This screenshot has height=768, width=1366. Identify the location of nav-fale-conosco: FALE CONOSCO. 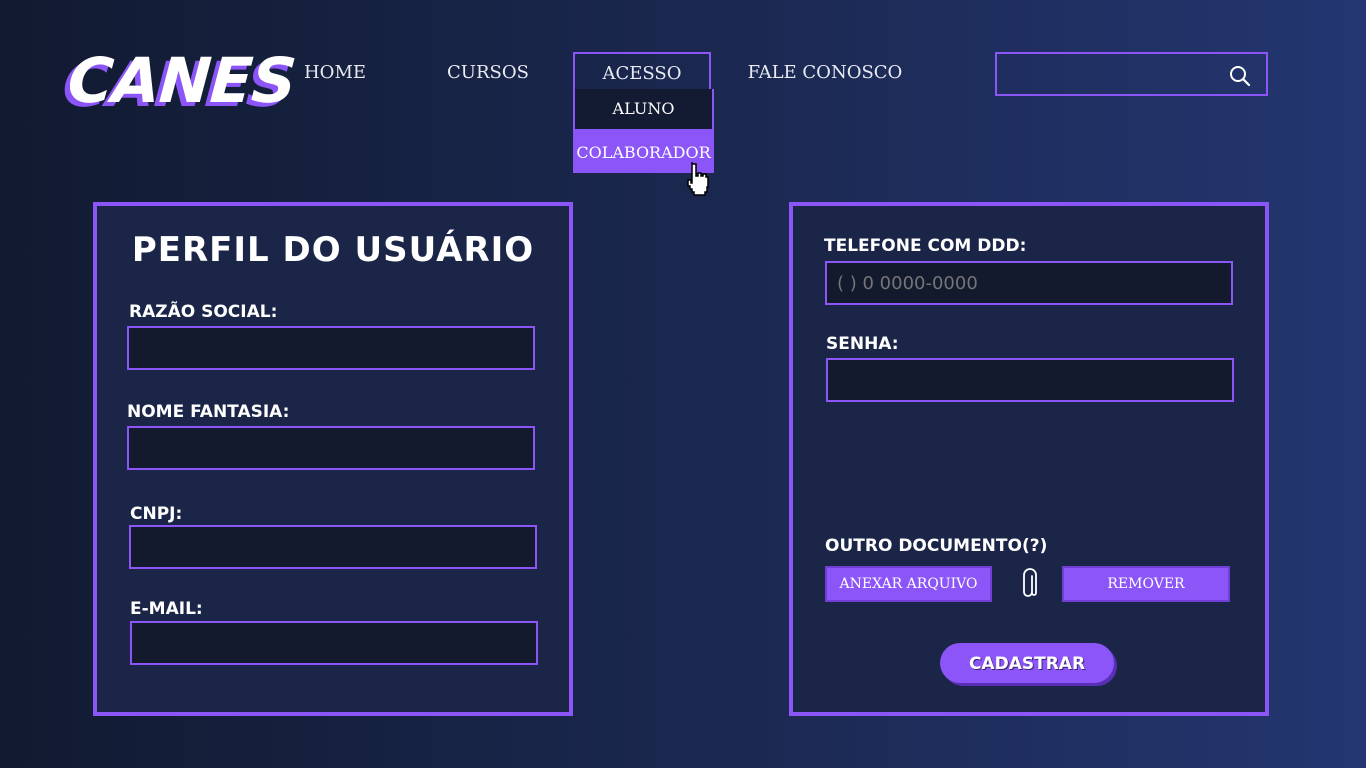
(825, 72).